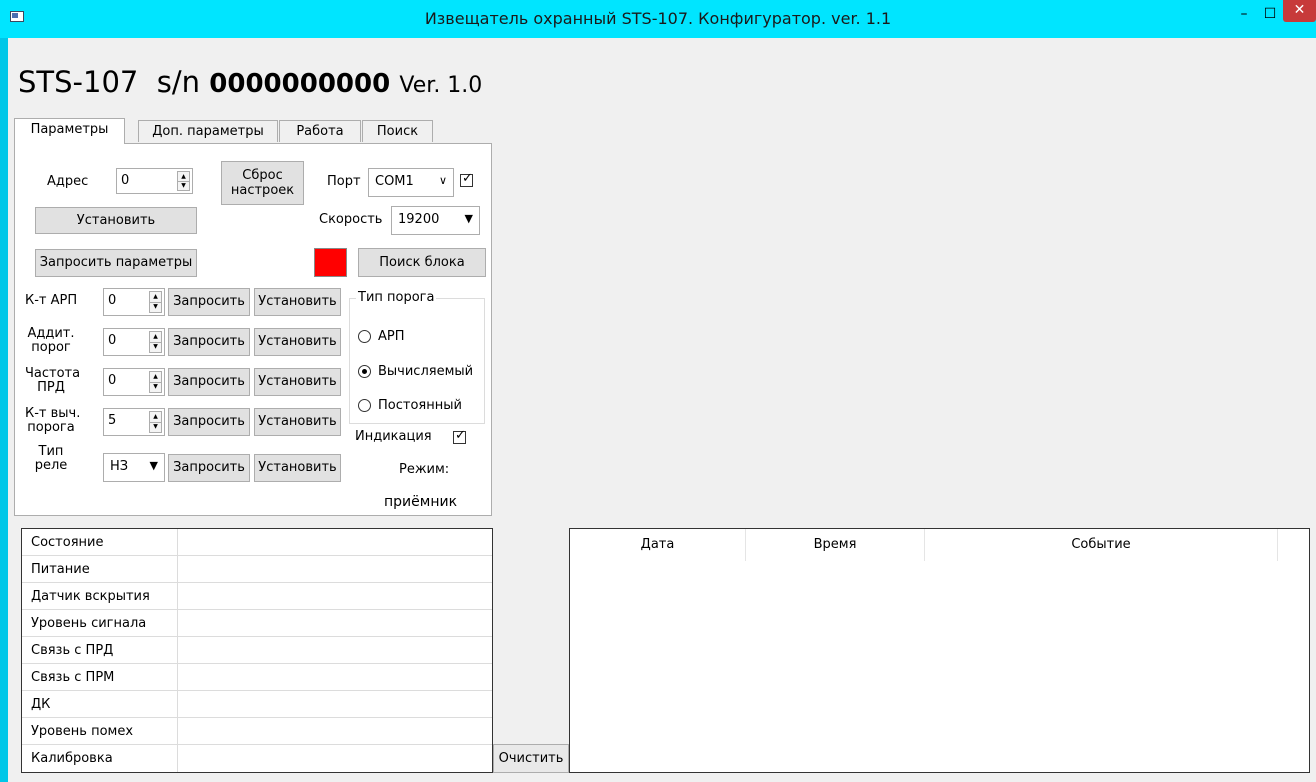  I want to click on mode-label: Режим:, so click(424, 469).